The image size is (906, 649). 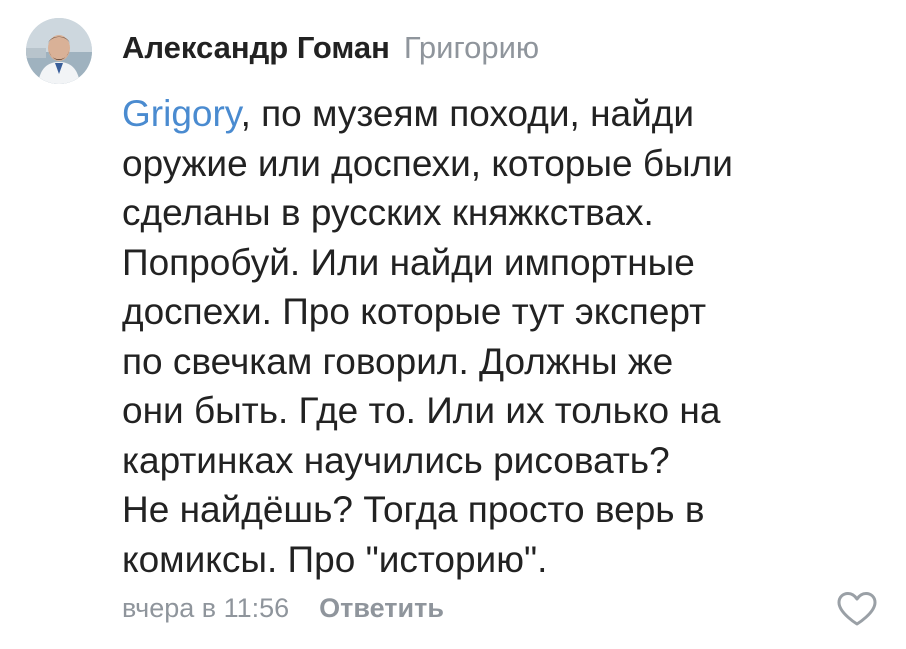 What do you see at coordinates (421, 410) in the screenshot?
I see `comment-line: они быть. Где то. Или их только на` at bounding box center [421, 410].